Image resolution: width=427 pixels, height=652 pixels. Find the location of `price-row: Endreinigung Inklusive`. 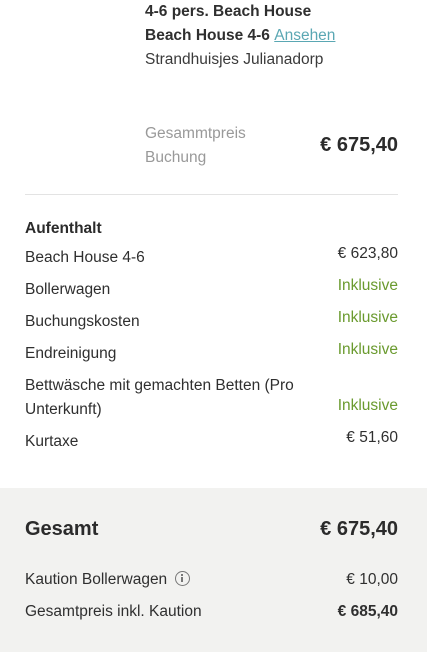

price-row: Endreinigung Inklusive is located at coordinates (211, 353).